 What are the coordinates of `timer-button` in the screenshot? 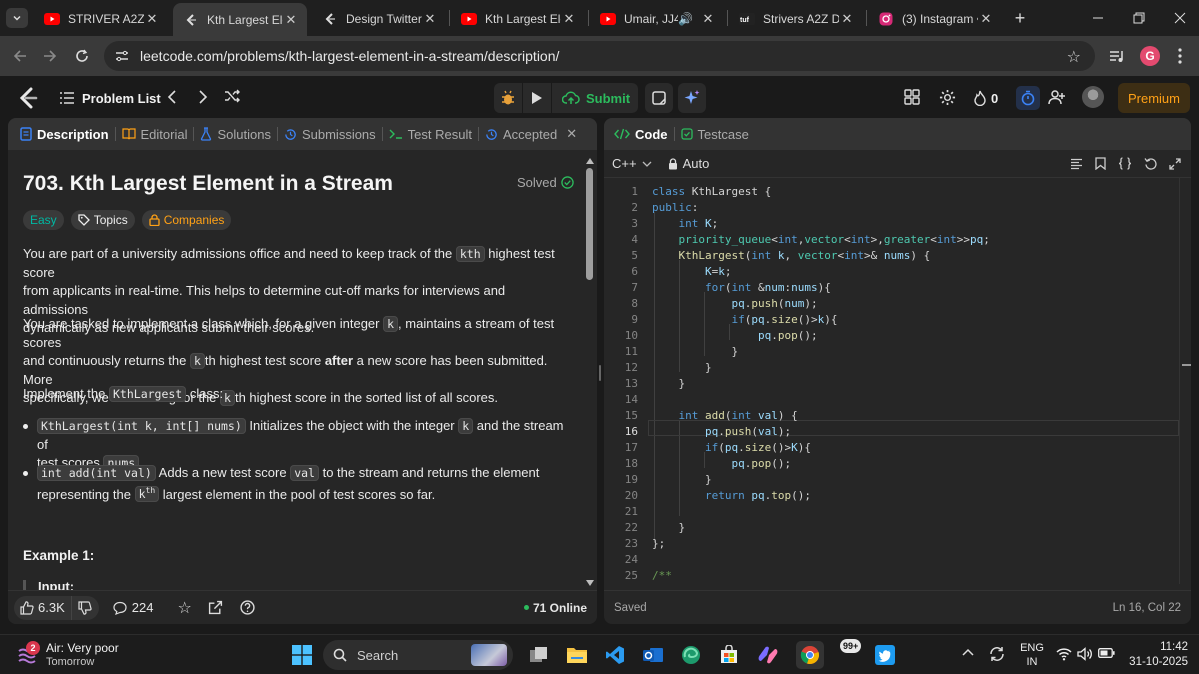 It's located at (1028, 98).